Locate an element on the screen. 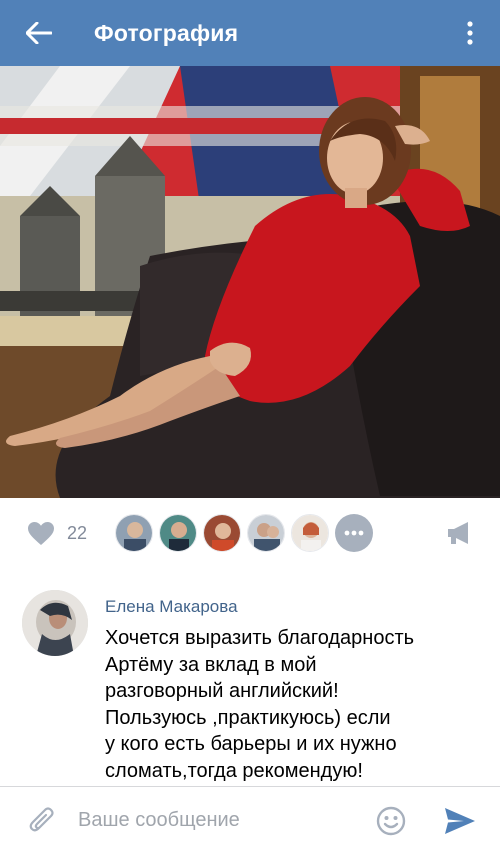  heart-icon is located at coordinates (41, 533).